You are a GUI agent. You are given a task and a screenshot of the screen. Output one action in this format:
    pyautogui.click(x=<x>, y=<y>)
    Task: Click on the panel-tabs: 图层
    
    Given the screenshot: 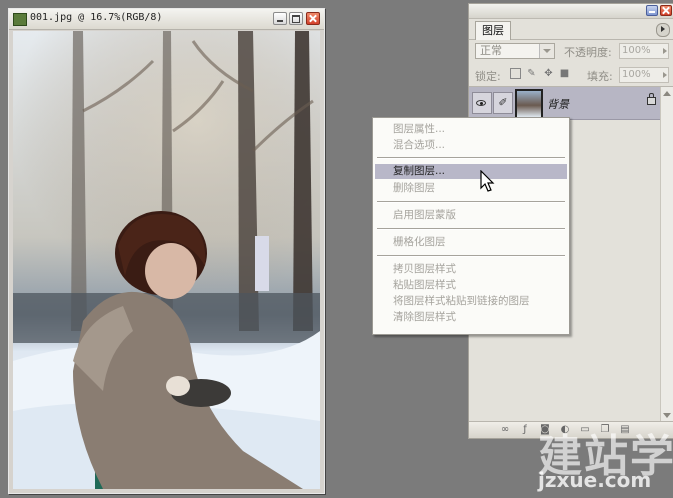 What is the action you would take?
    pyautogui.click(x=571, y=29)
    